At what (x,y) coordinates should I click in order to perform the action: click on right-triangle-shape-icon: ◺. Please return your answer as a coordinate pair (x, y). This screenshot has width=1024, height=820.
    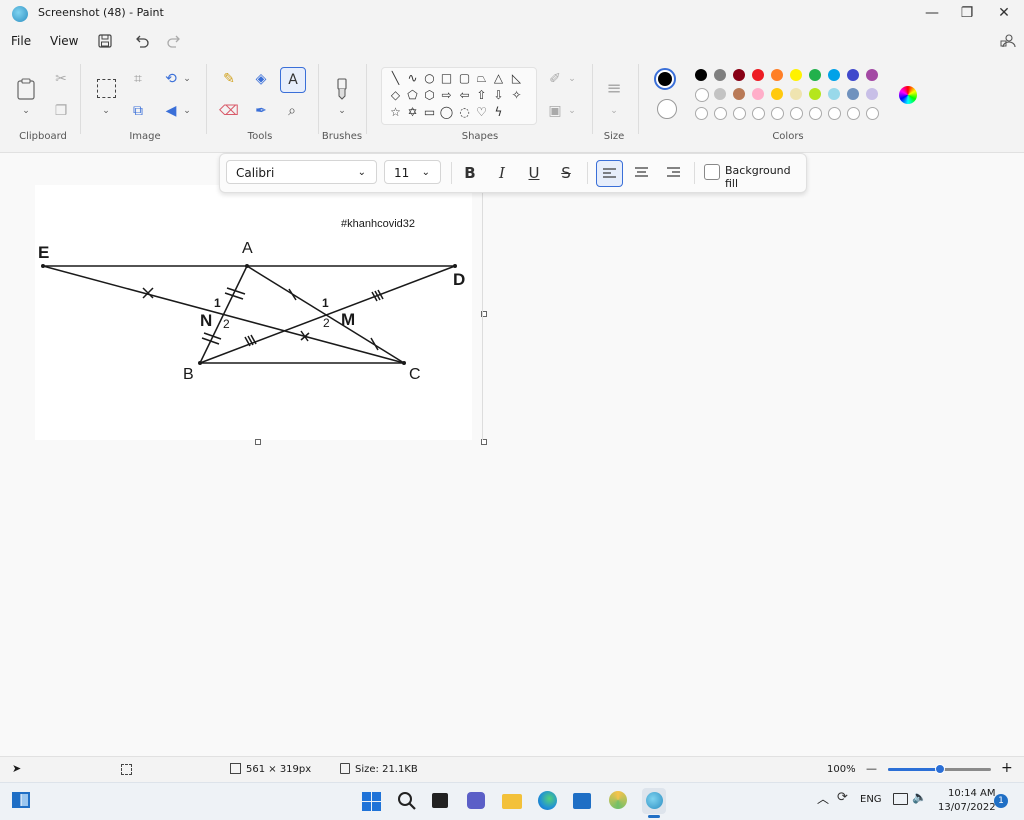
    Looking at the image, I should click on (516, 78).